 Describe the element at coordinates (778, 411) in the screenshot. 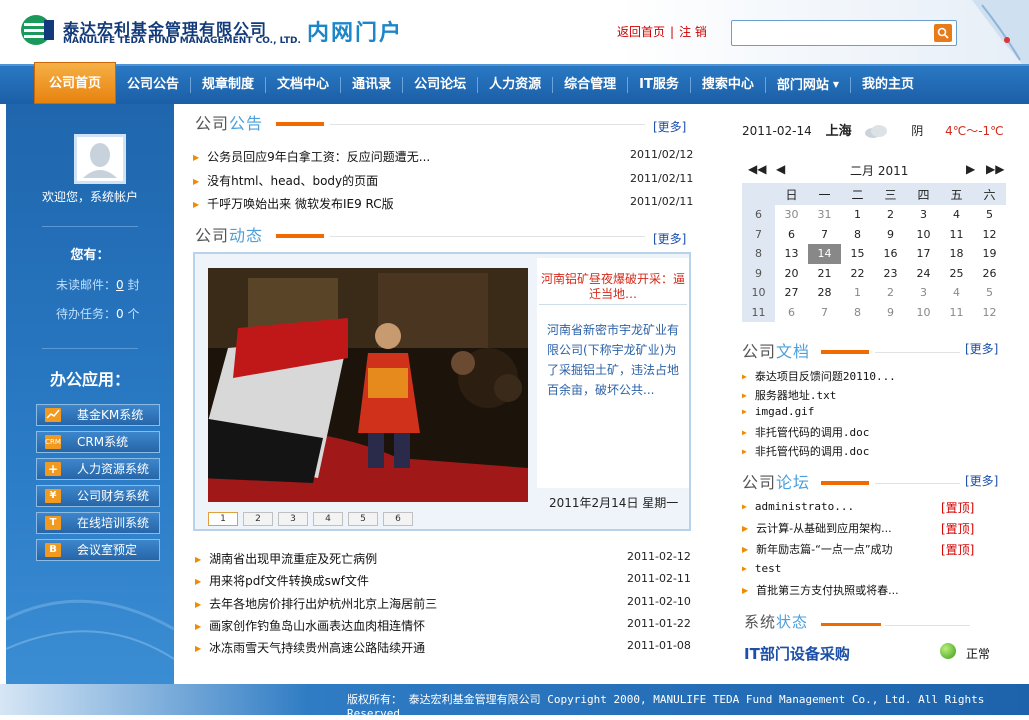

I see `doc-item: ▶ imgad.gif` at that location.